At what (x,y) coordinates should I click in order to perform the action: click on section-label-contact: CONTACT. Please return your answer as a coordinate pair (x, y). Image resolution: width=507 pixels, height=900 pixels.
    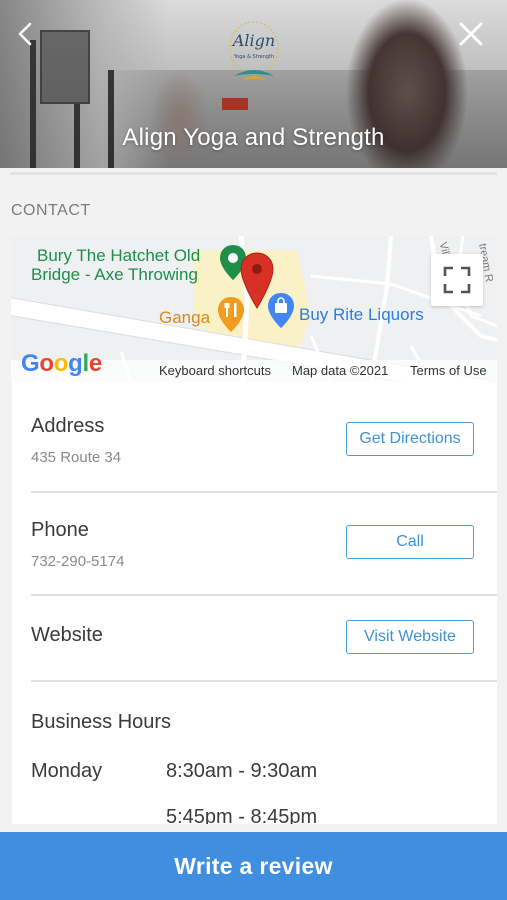
    Looking at the image, I should click on (51, 210).